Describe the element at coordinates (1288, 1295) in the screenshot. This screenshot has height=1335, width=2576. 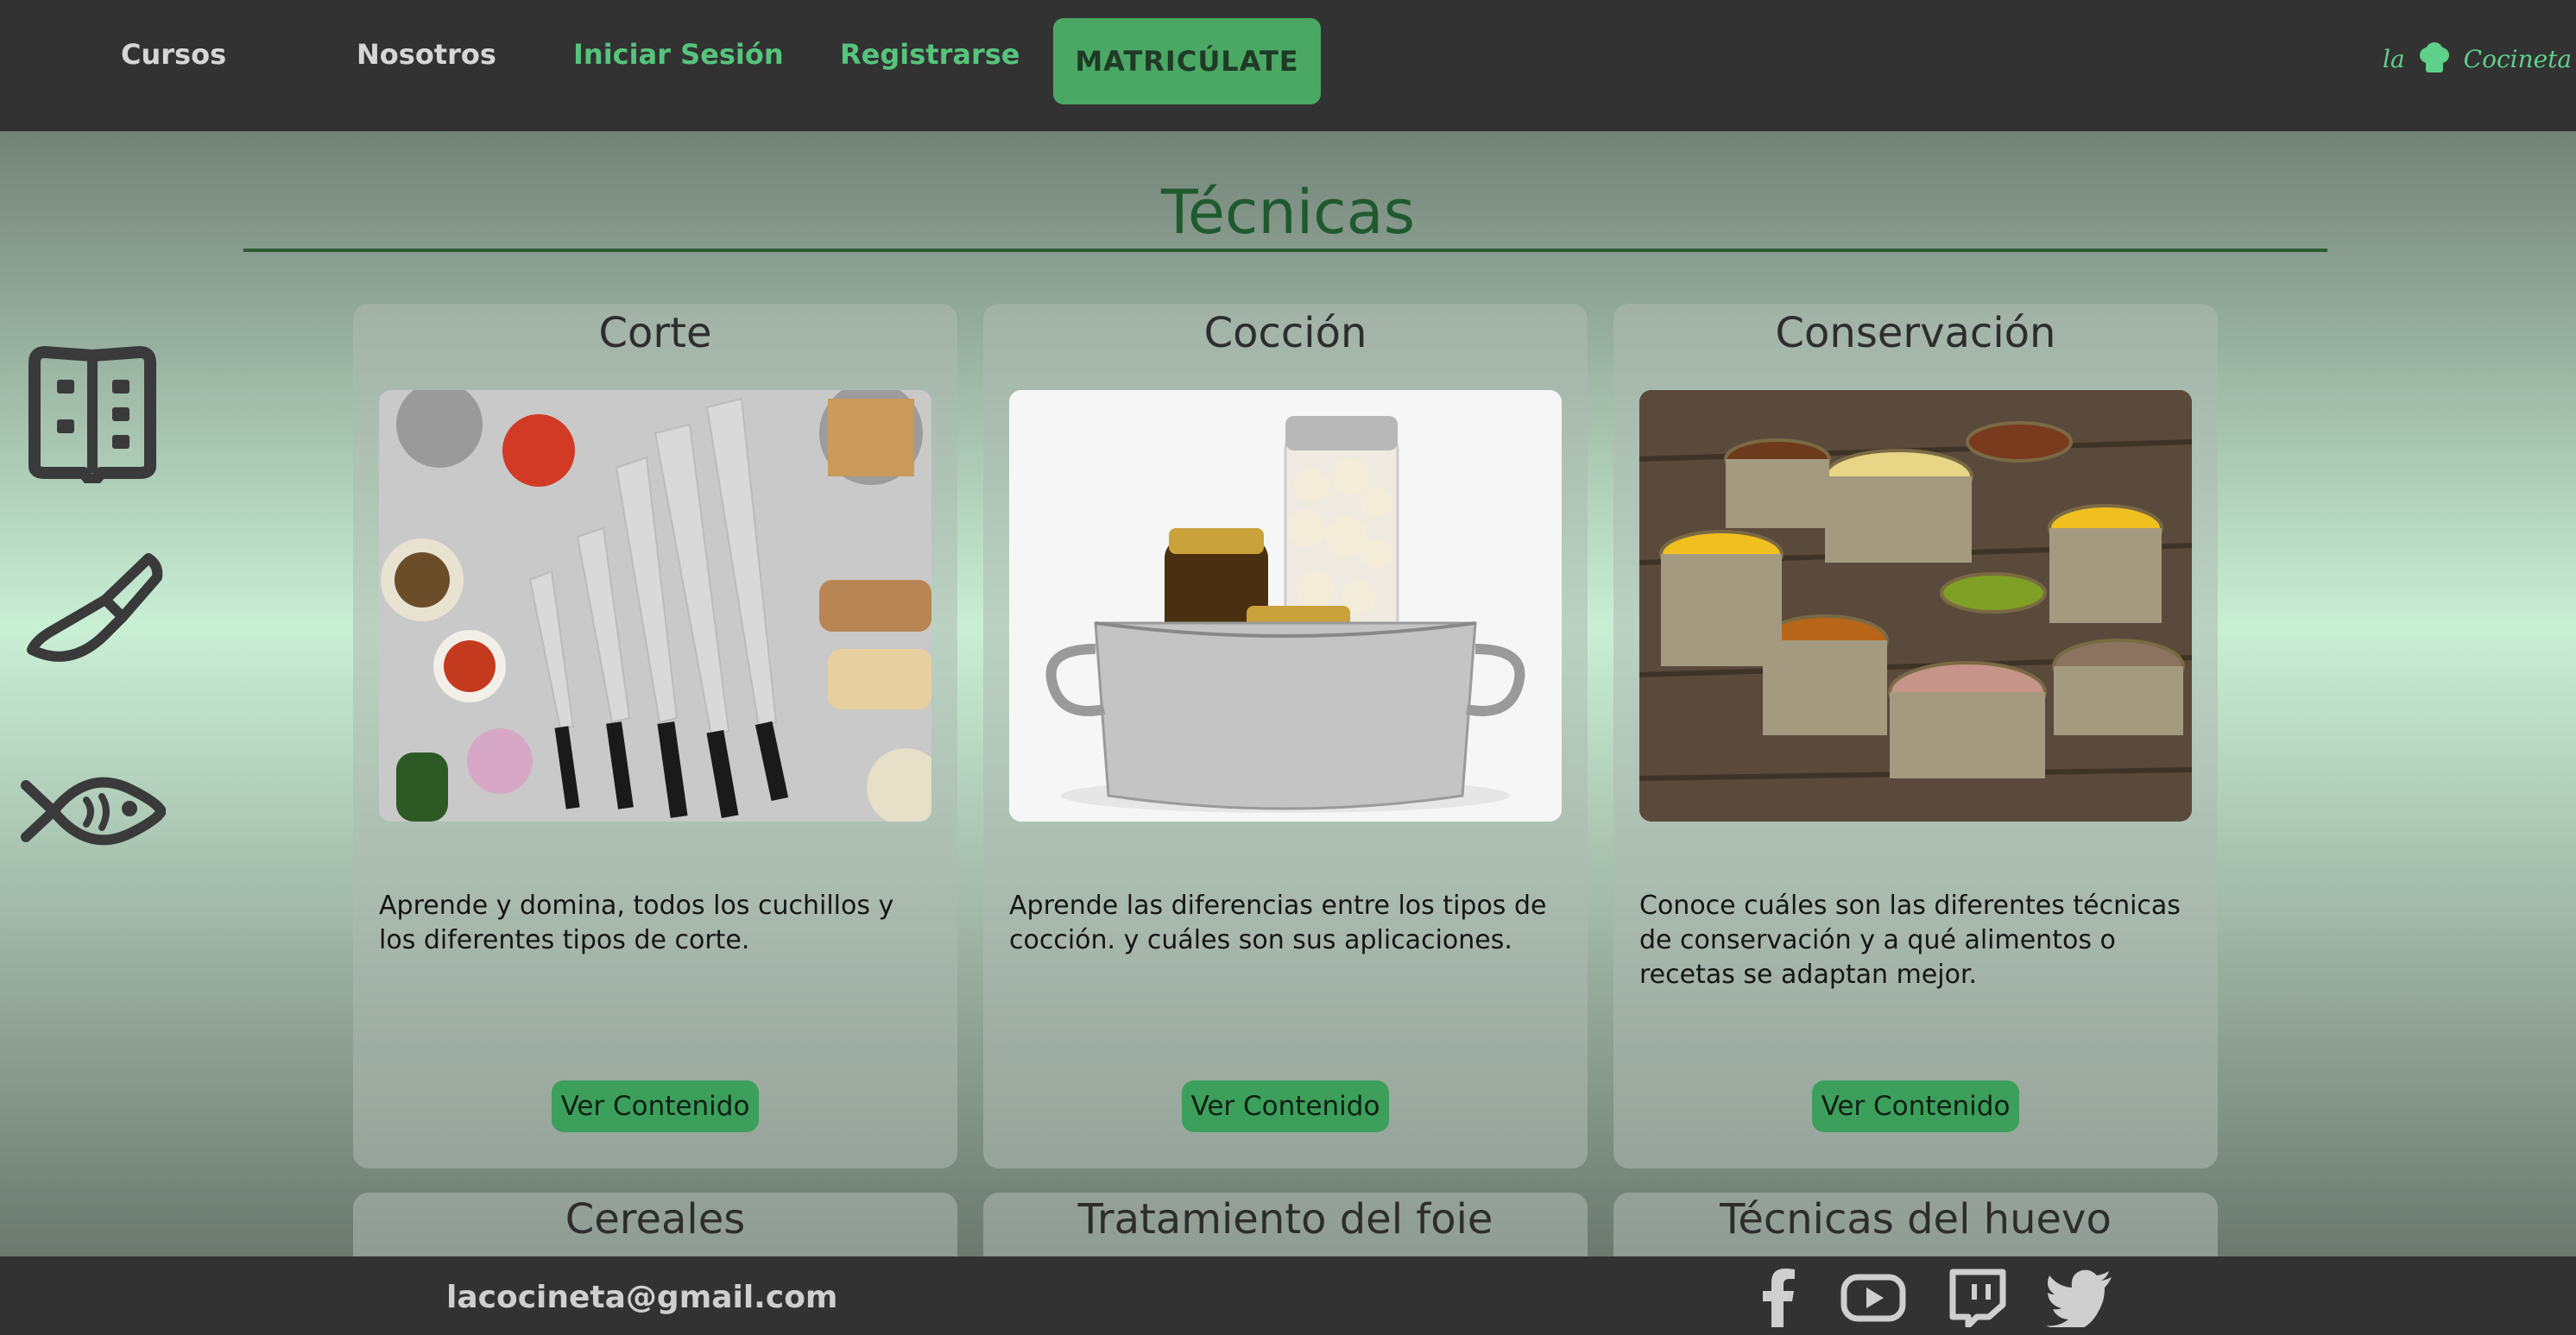
I see `footer` at that location.